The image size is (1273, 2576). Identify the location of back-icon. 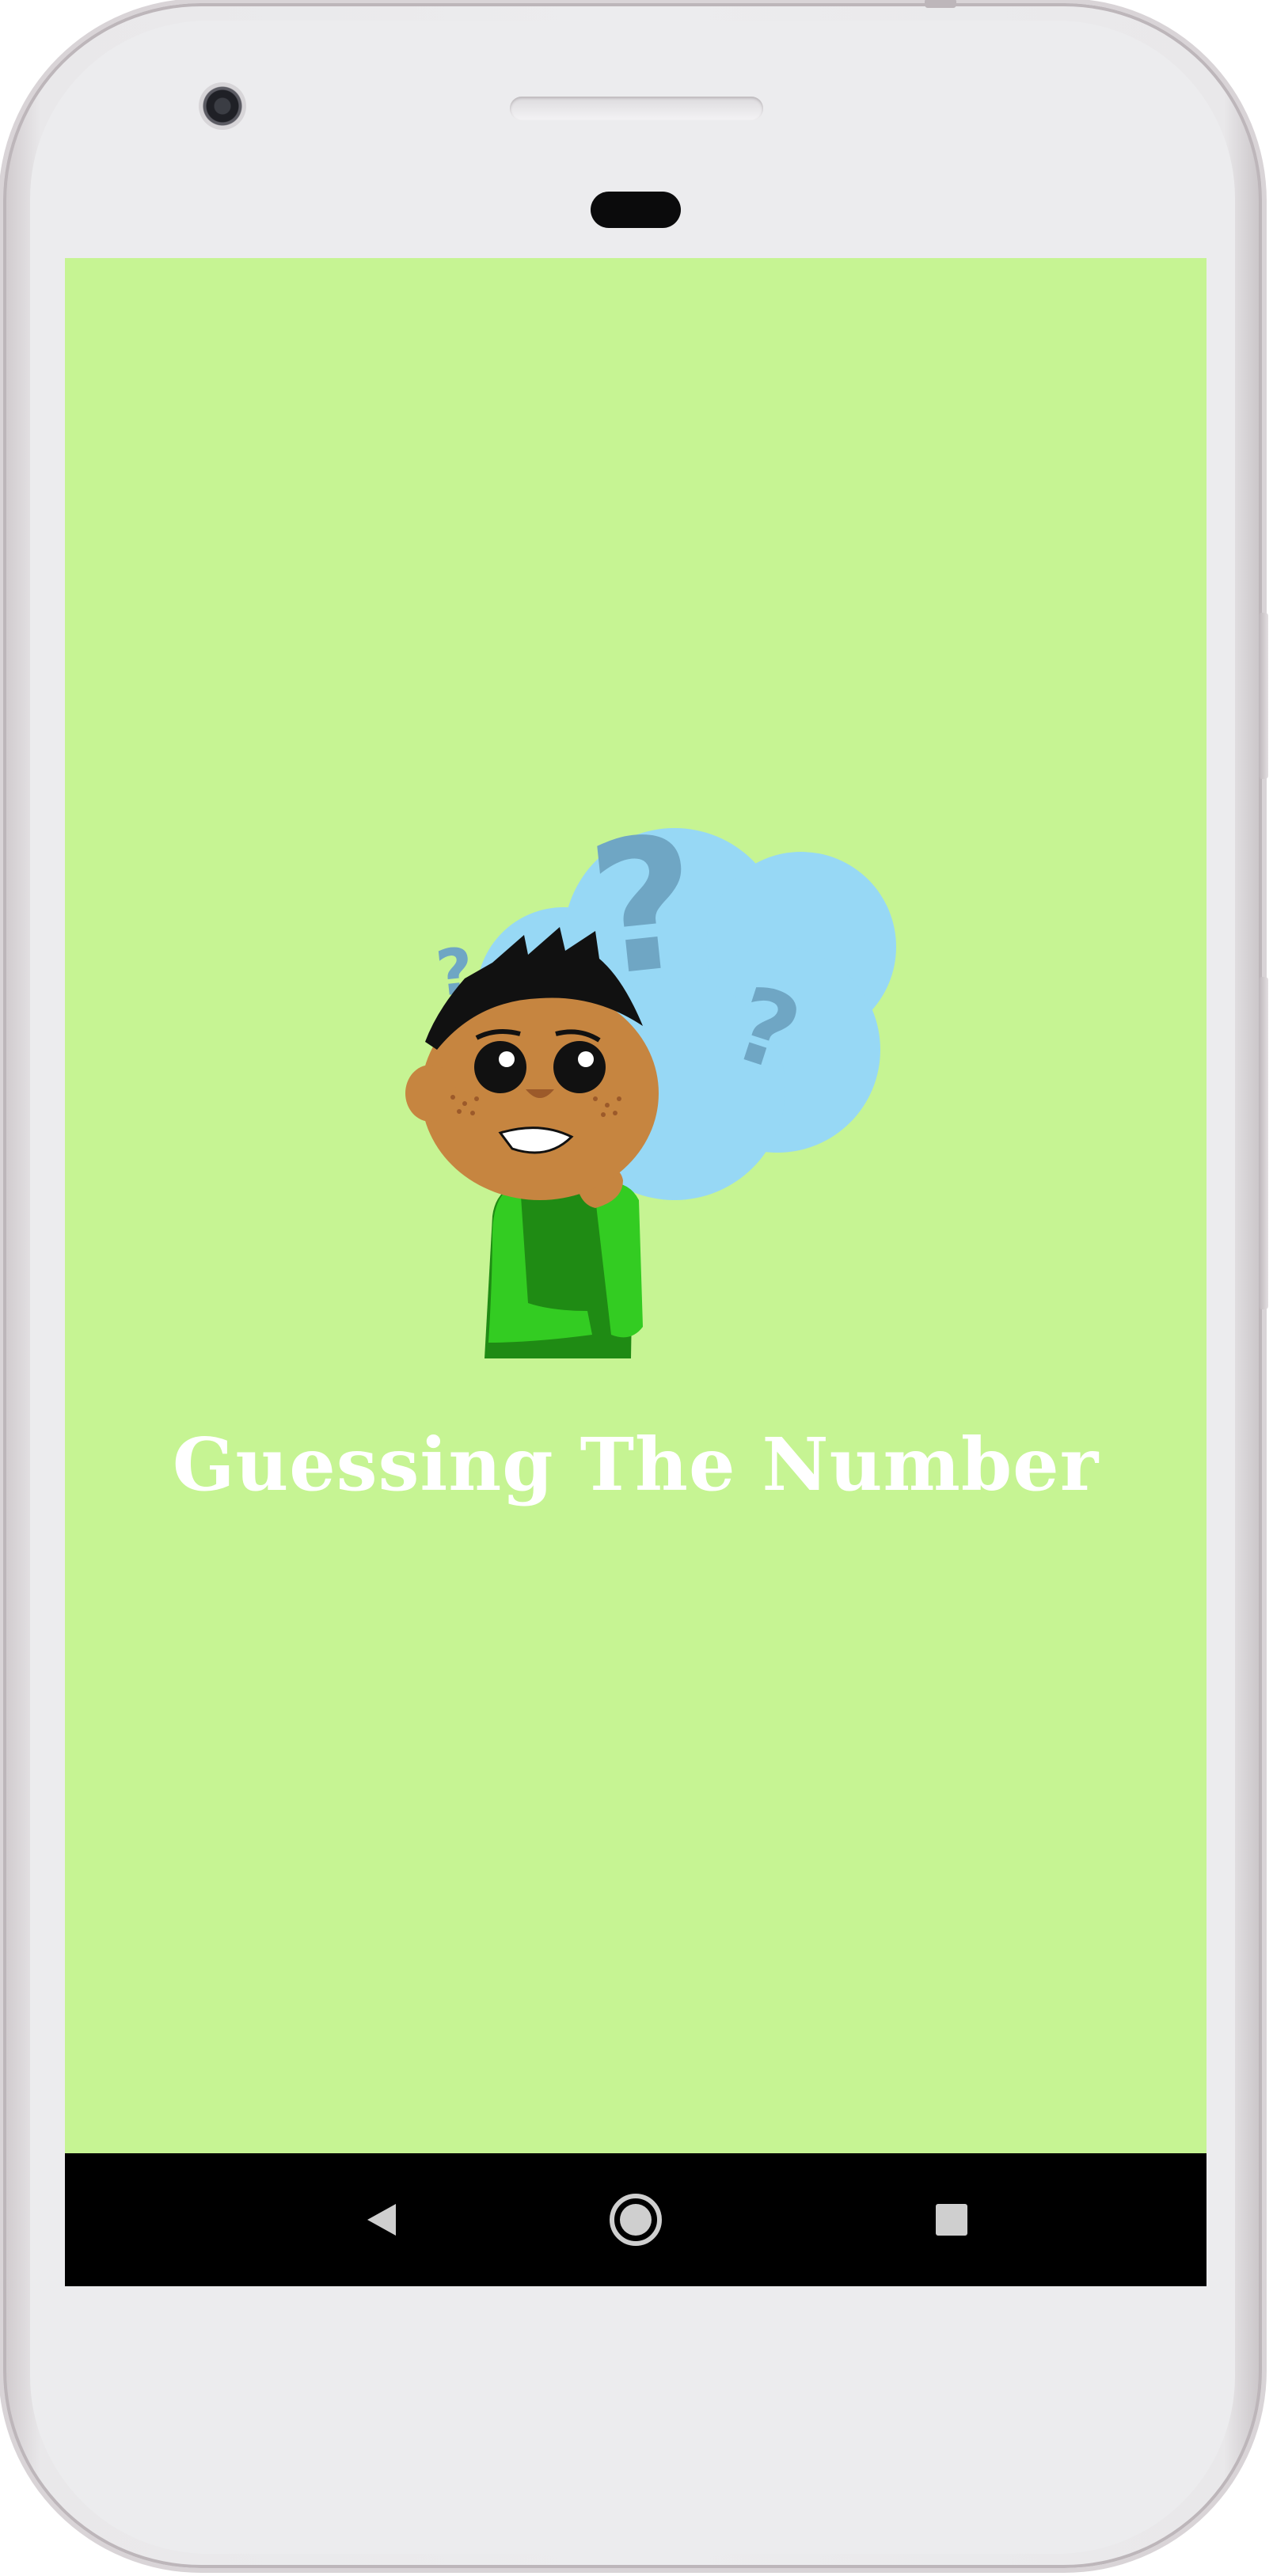
(381, 2220).